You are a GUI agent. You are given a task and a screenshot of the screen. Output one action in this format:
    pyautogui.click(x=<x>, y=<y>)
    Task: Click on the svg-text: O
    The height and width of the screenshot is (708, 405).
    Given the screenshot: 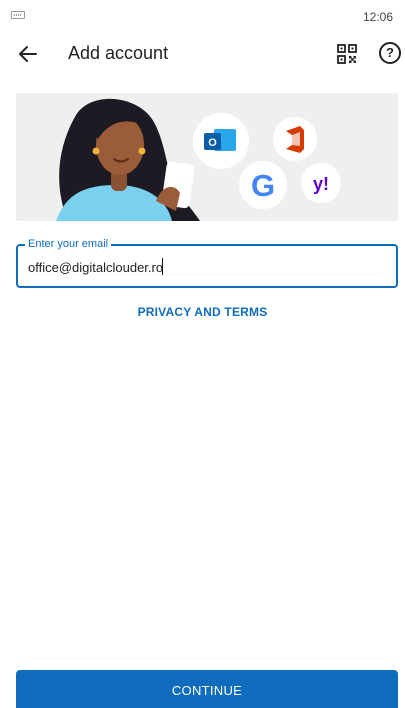 What is the action you would take?
    pyautogui.click(x=212, y=143)
    